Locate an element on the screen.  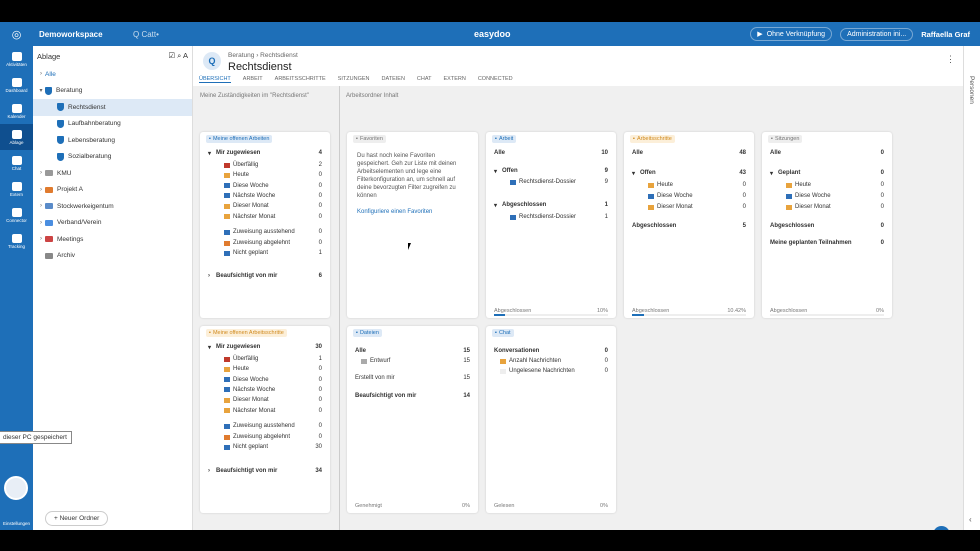
tree-item: Lebensberatung is located at coordinates (112, 140).